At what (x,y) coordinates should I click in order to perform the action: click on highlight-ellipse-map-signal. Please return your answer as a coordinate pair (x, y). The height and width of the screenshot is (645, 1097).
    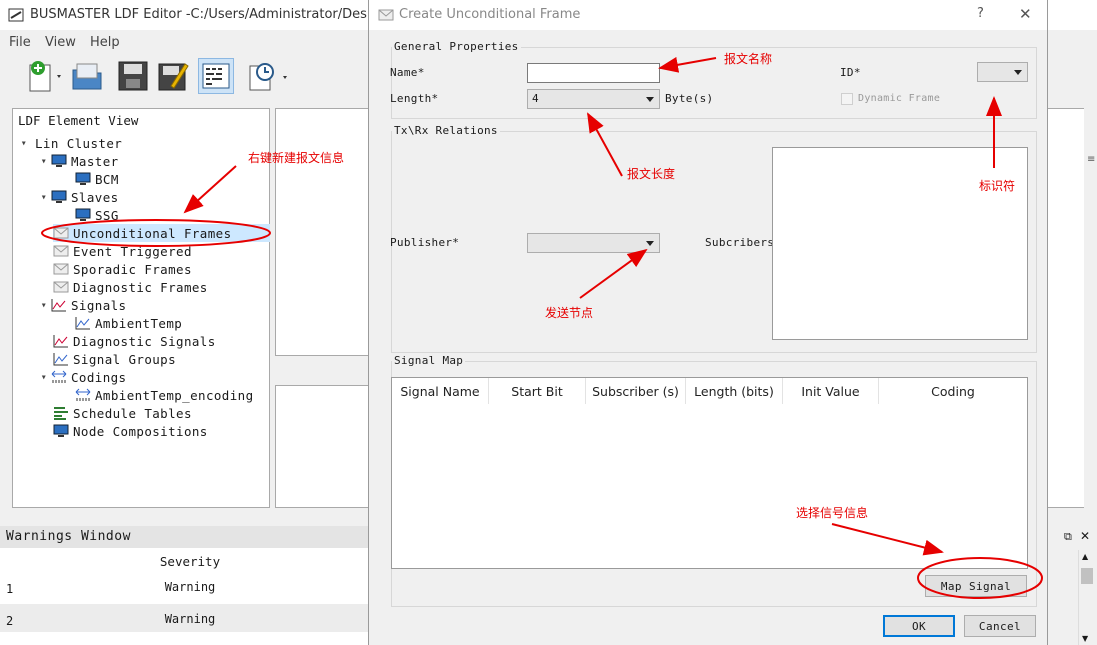
    Looking at the image, I should click on (980, 578).